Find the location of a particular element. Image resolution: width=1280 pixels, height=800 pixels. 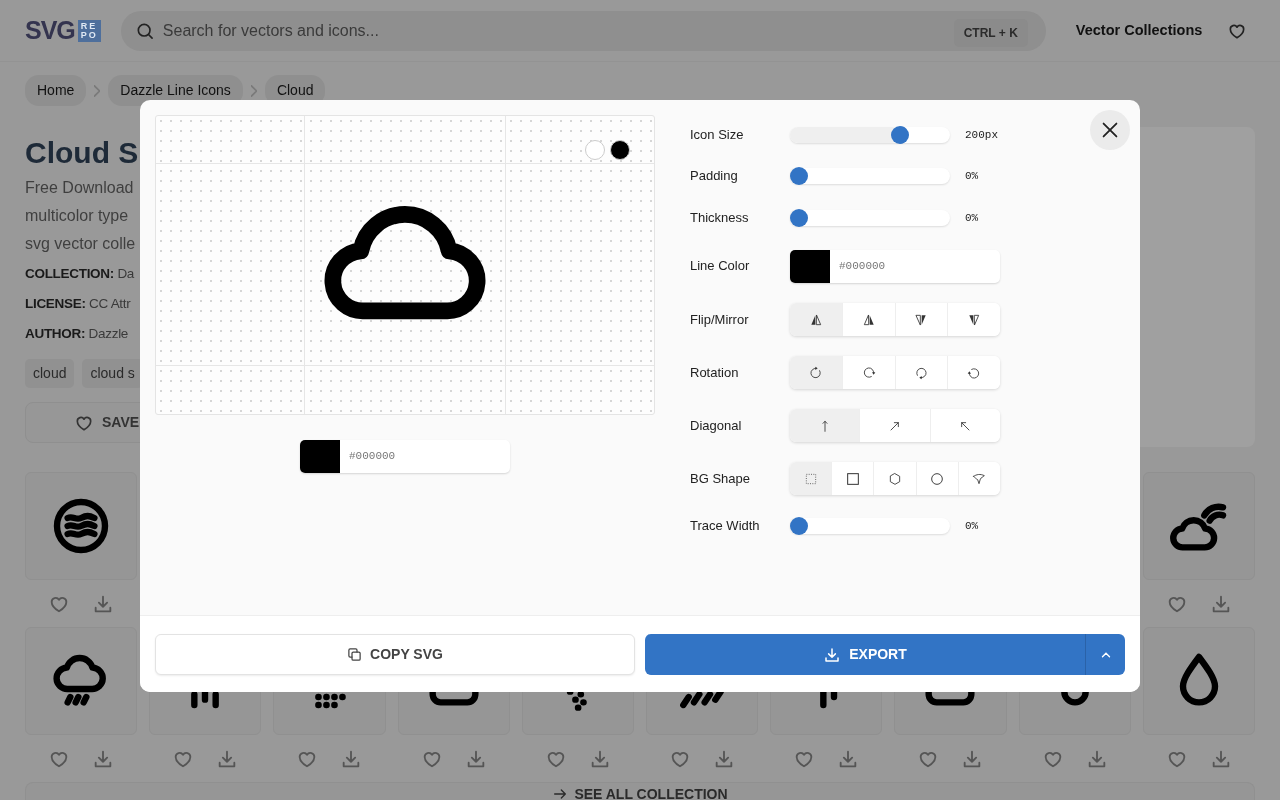

description-line: multicolor type is located at coordinates (77, 216).